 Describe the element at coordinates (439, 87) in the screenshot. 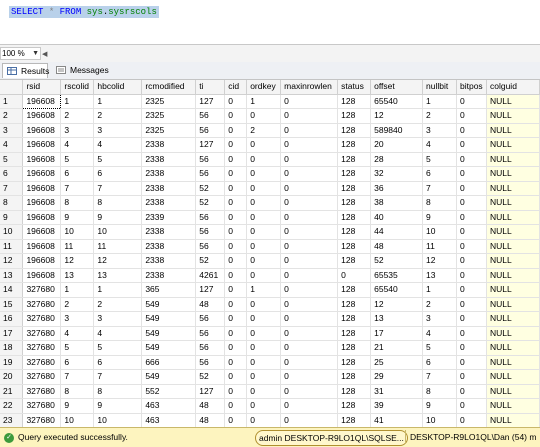

I see `column-header-nullbit: nullbit` at that location.